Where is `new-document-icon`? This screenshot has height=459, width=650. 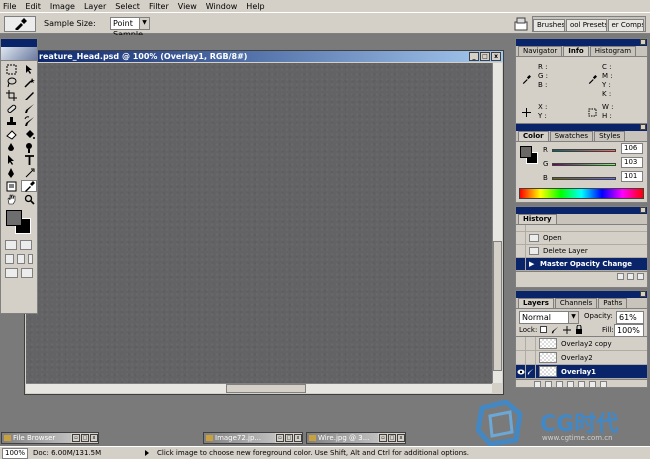 new-document-icon is located at coordinates (620, 276).